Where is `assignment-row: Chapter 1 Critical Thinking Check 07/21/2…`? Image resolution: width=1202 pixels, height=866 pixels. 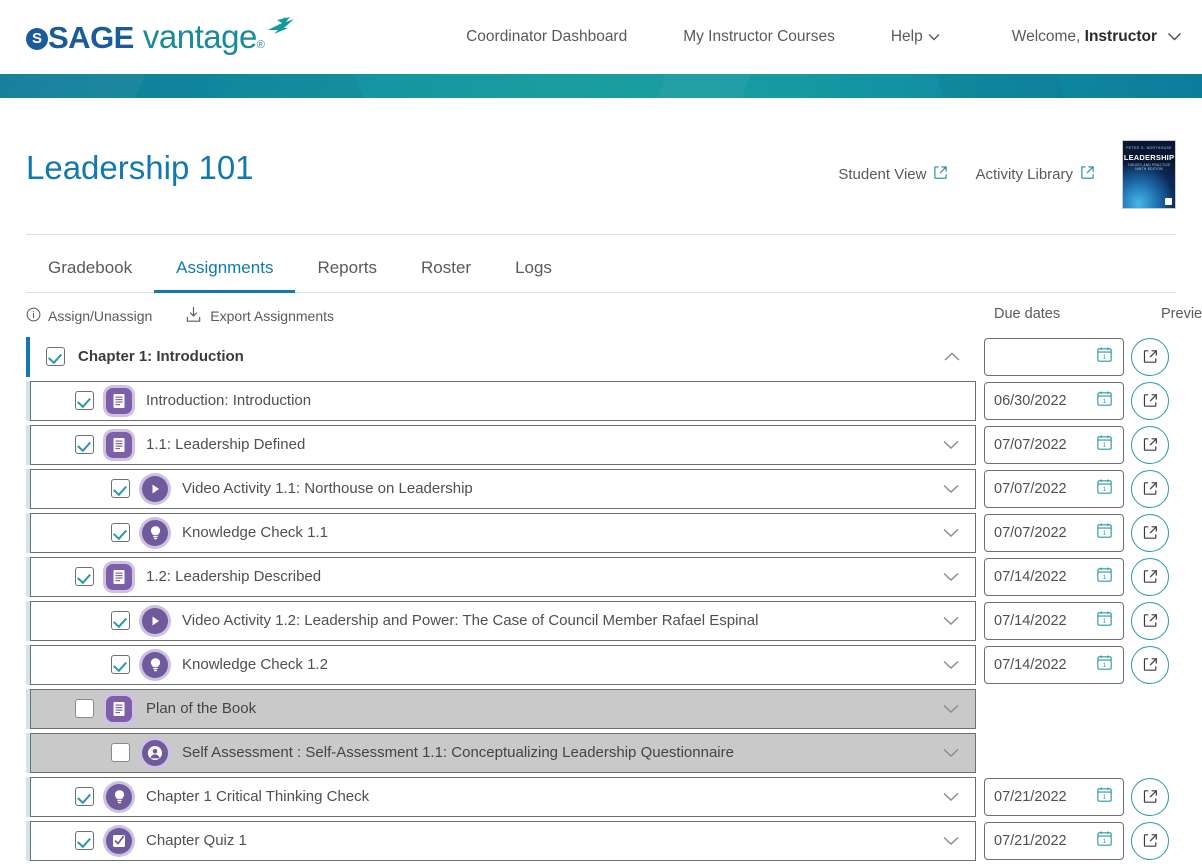 assignment-row: Chapter 1 Critical Thinking Check 07/21/2… is located at coordinates (601, 796).